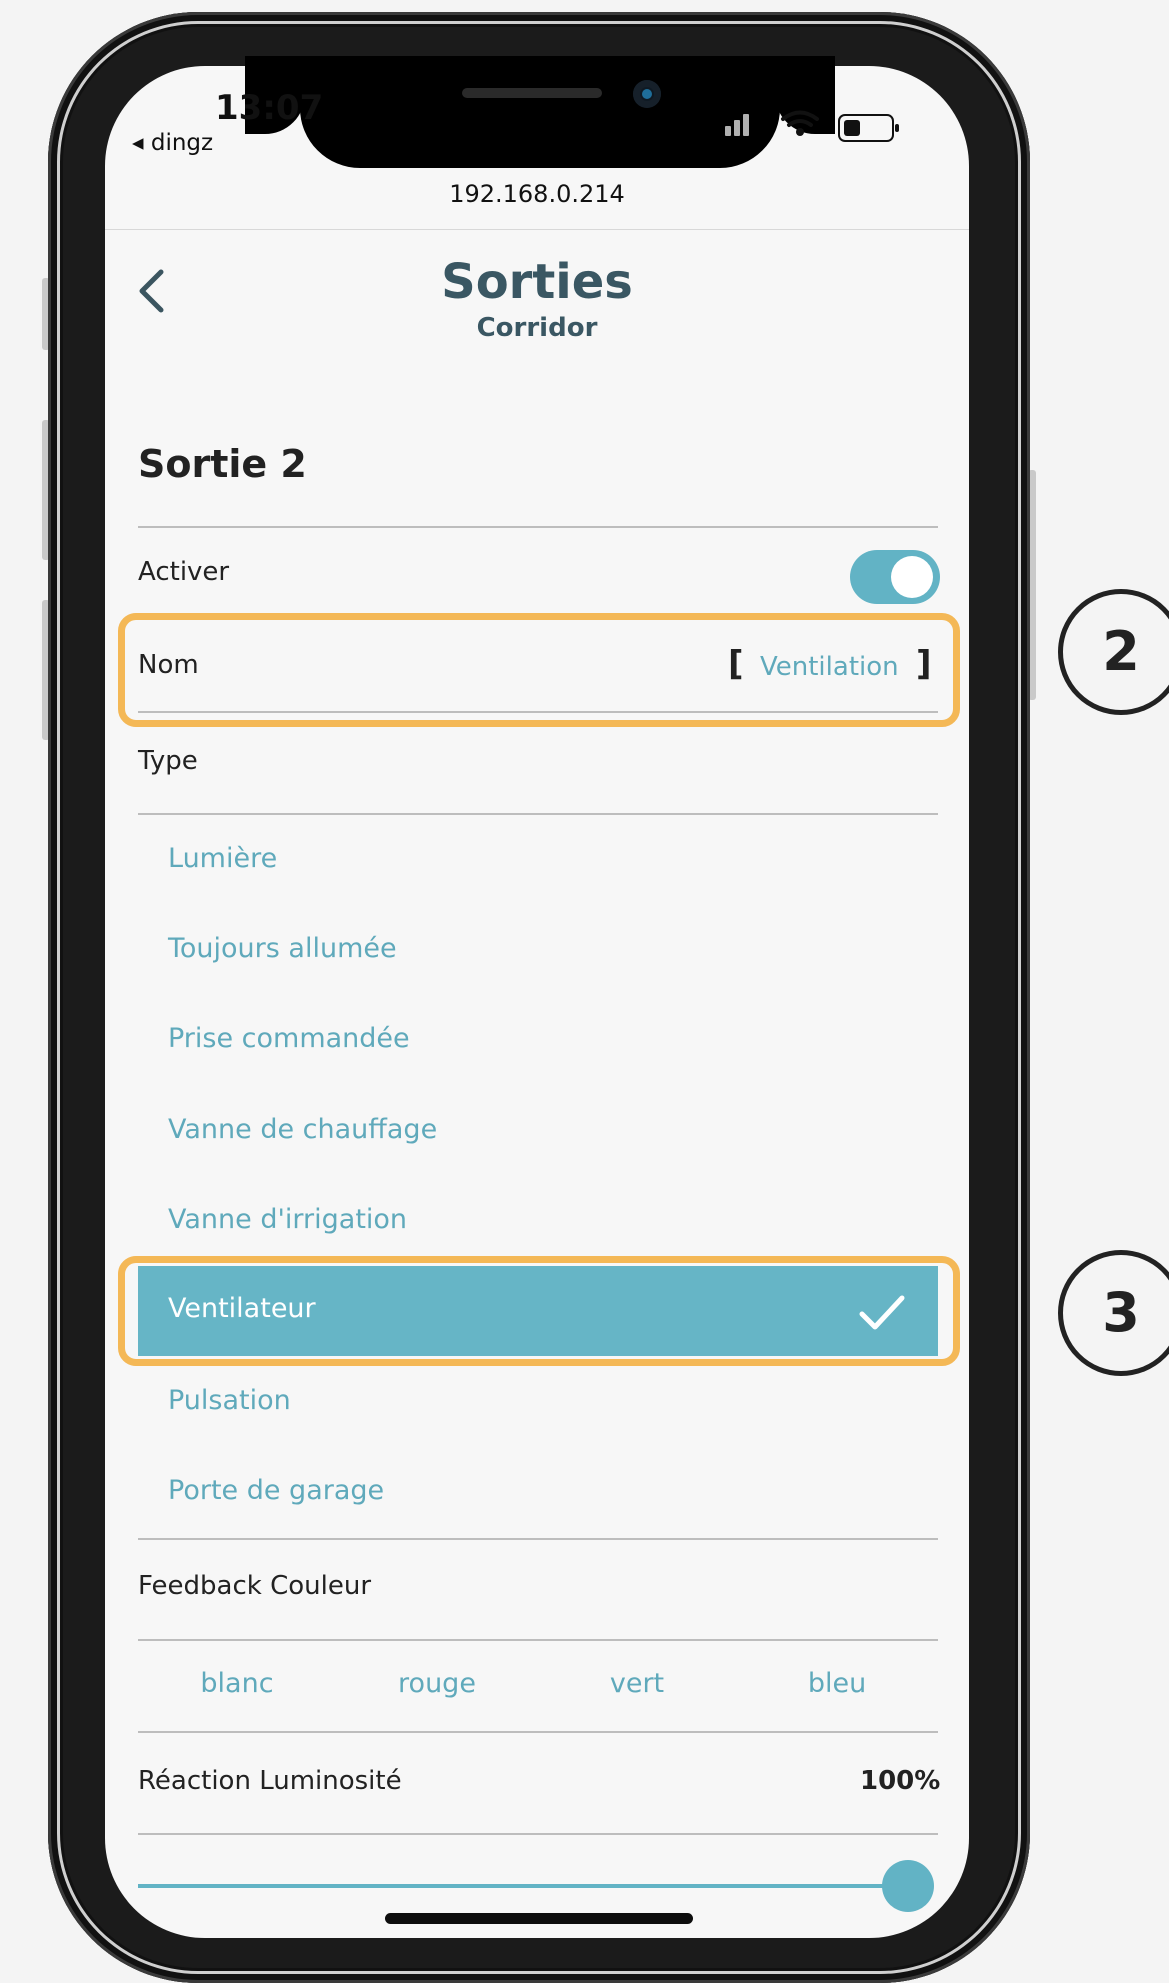  What do you see at coordinates (282, 948) in the screenshot?
I see `type-option-toujours-allumee: Toujours allumée` at bounding box center [282, 948].